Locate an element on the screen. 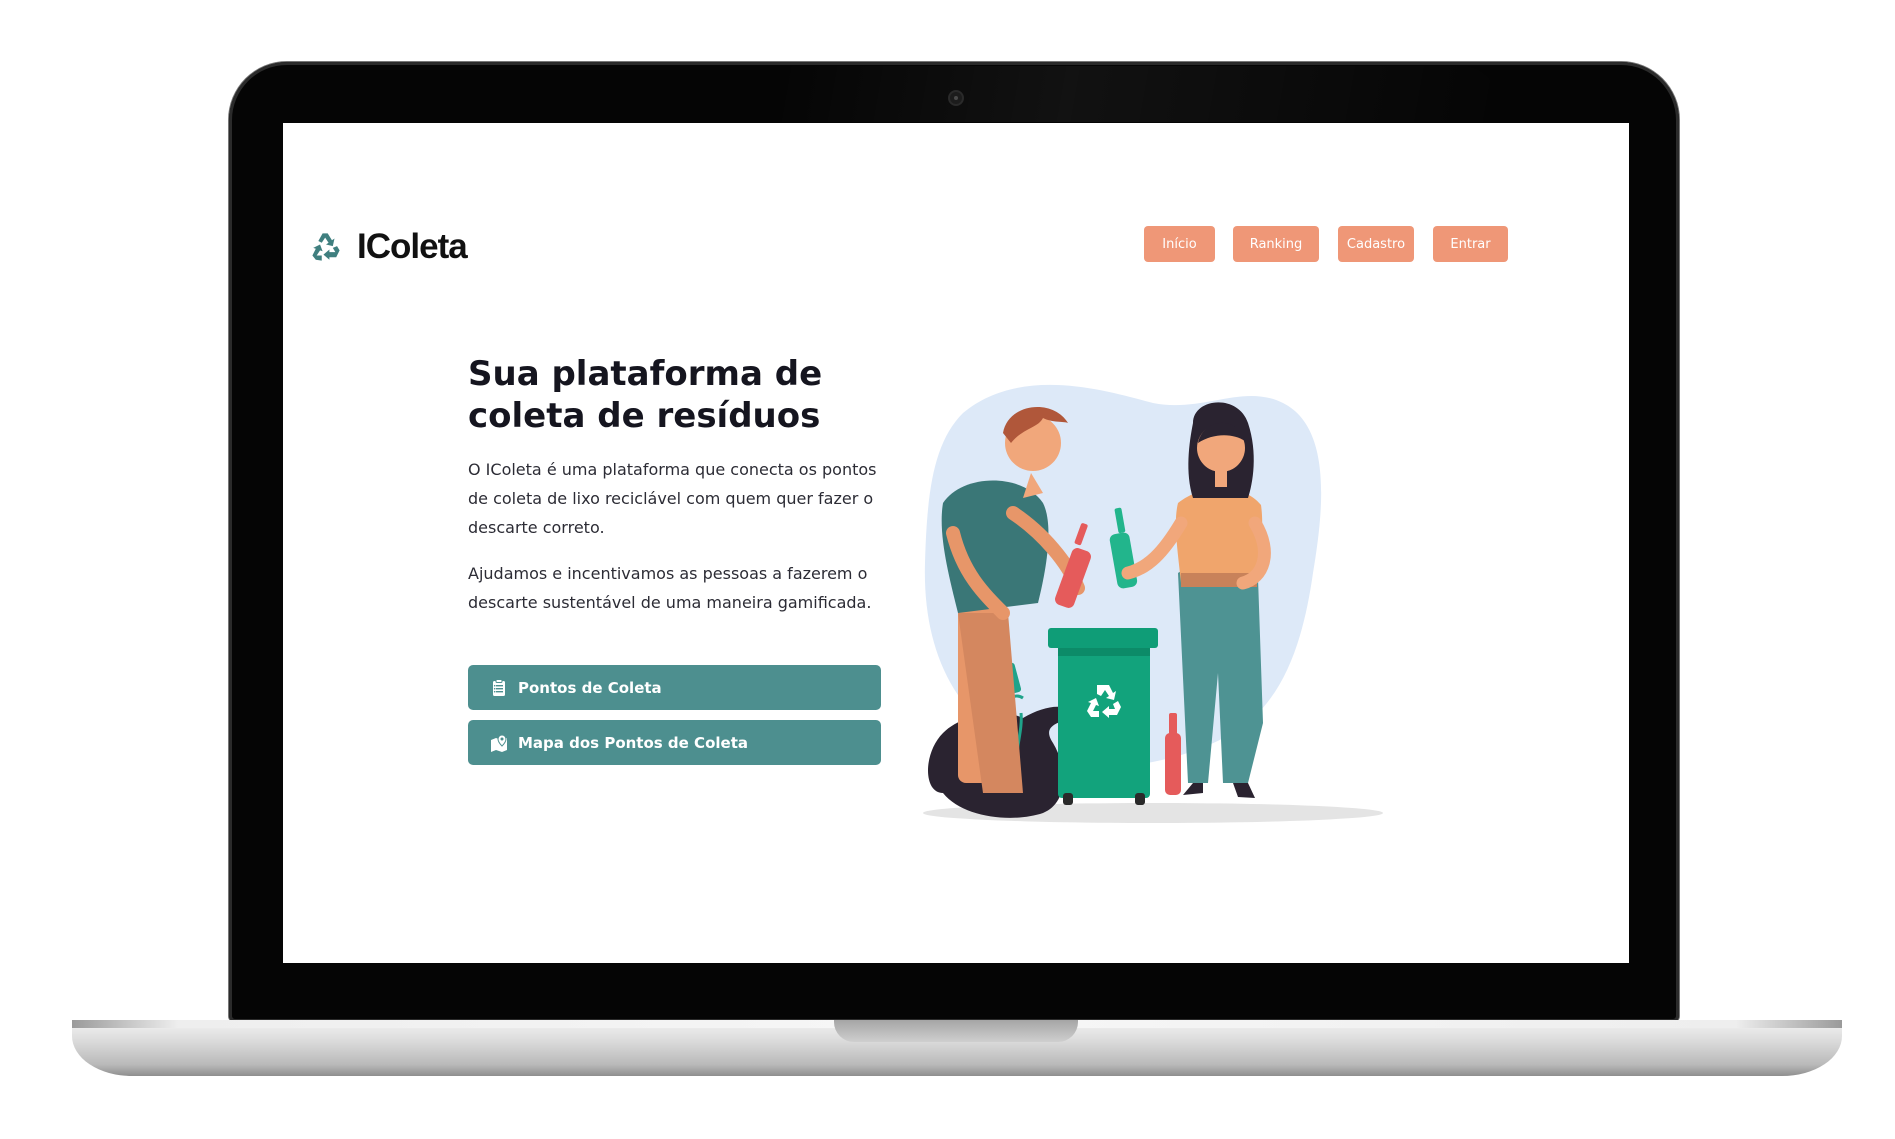  clipboard-list-icon is located at coordinates (499, 687).